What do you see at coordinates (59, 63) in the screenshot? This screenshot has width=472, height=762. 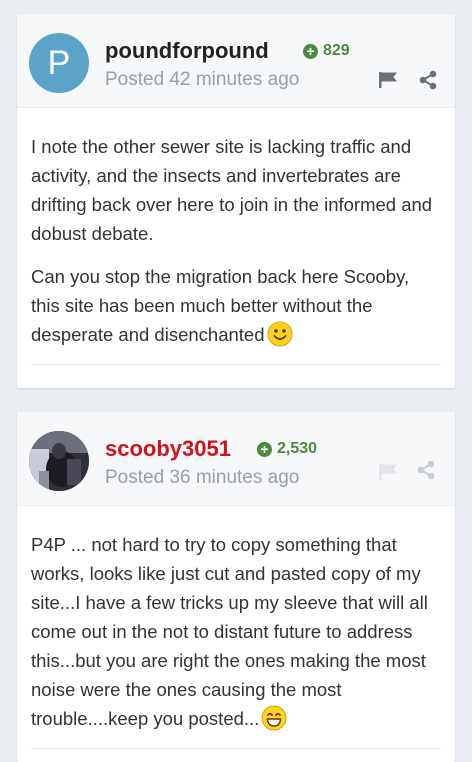 I see `avatar: P` at bounding box center [59, 63].